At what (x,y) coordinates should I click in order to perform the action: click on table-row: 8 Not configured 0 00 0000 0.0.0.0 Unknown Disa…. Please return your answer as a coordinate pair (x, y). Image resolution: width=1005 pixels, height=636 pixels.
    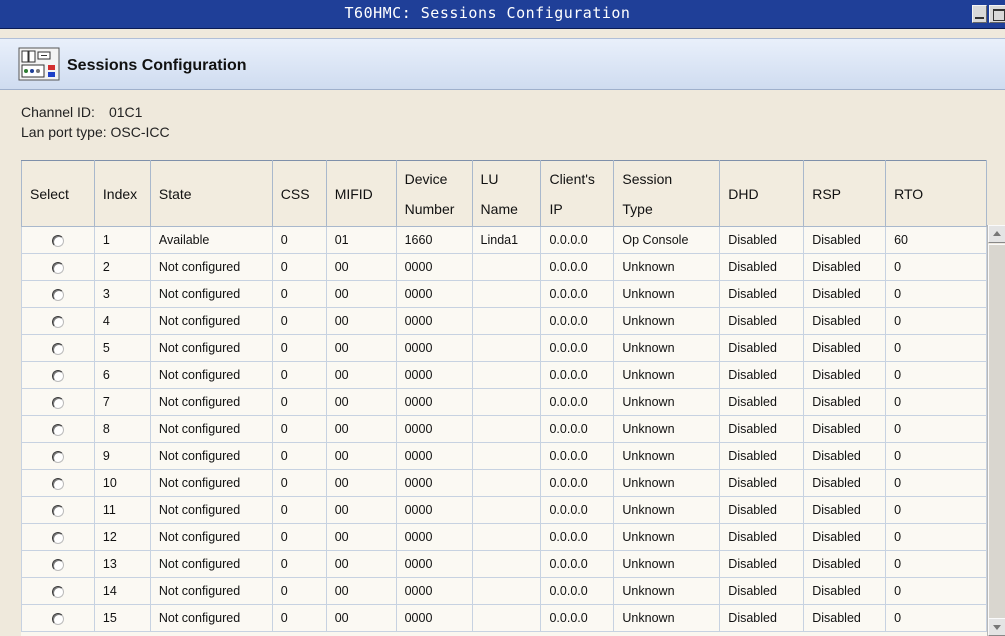
    Looking at the image, I should click on (504, 429).